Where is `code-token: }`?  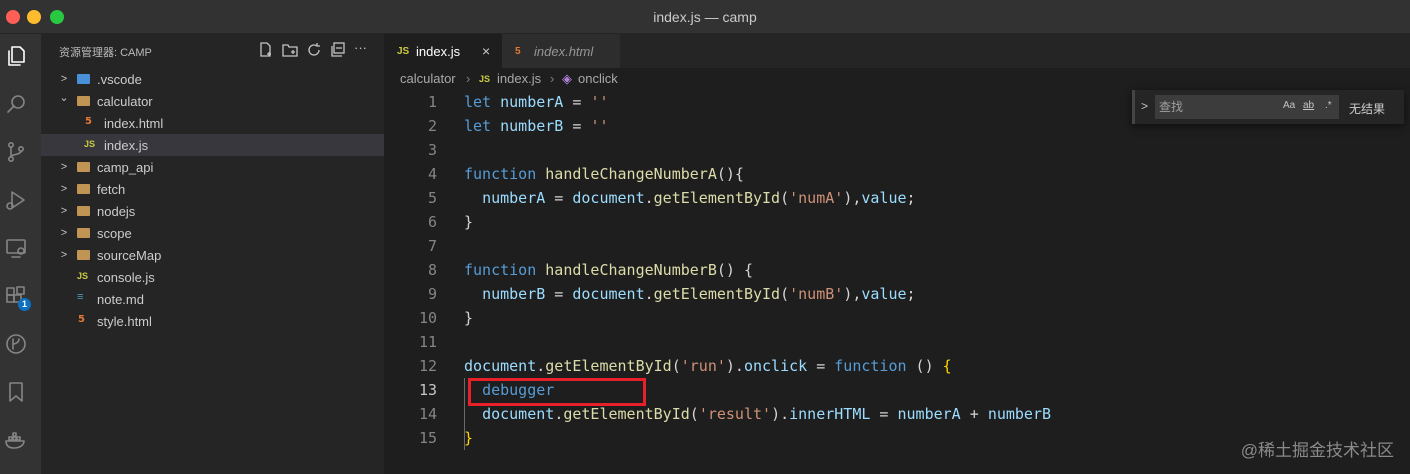 code-token: } is located at coordinates (469, 318).